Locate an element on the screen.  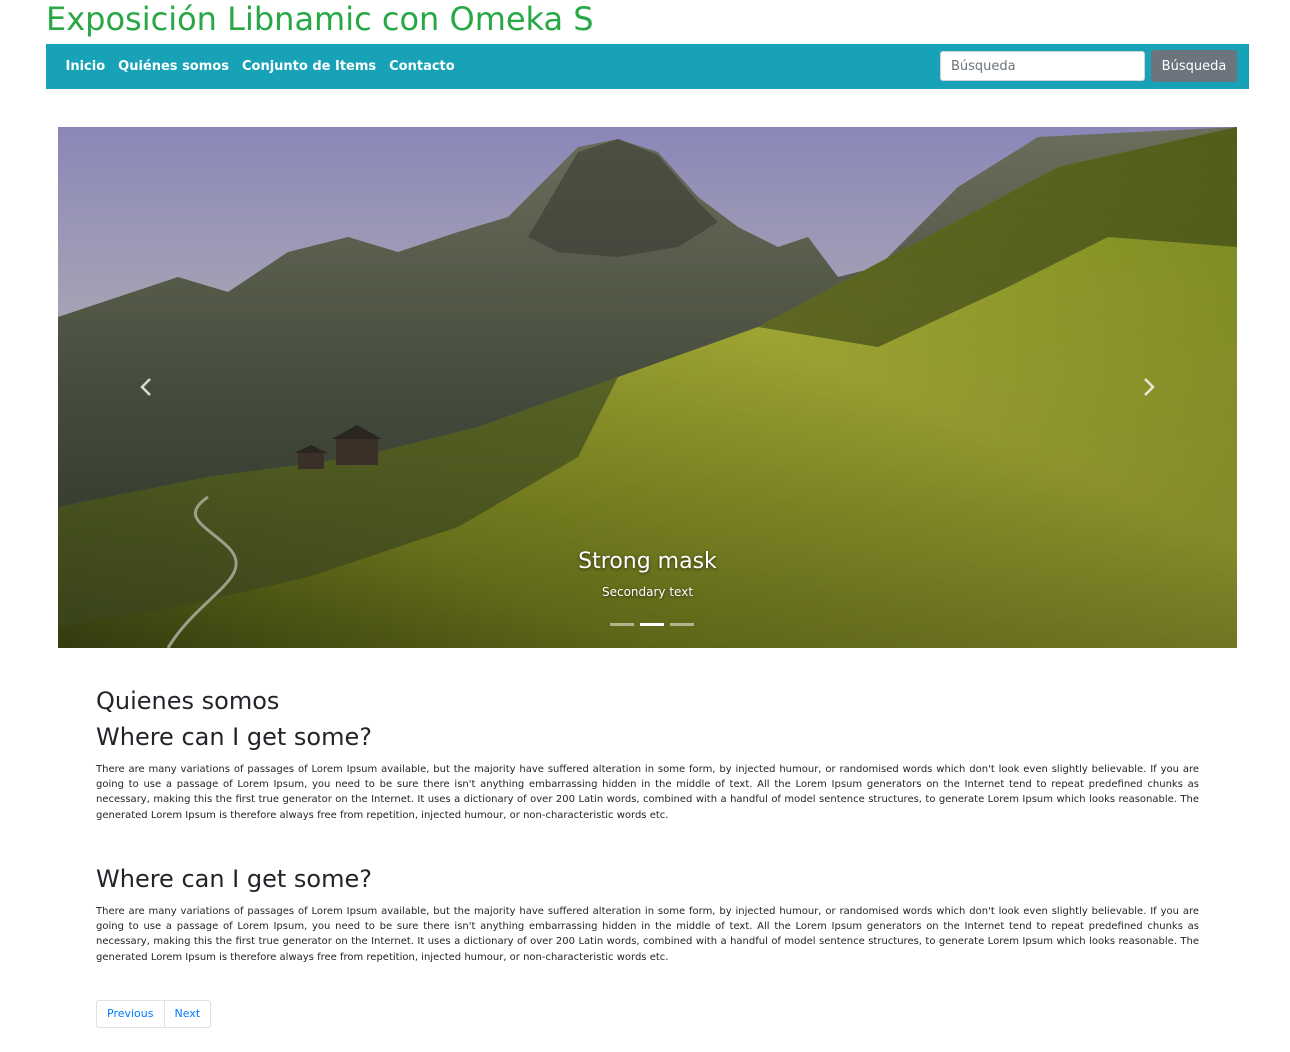
page-title: Quienes somos is located at coordinates (188, 701).